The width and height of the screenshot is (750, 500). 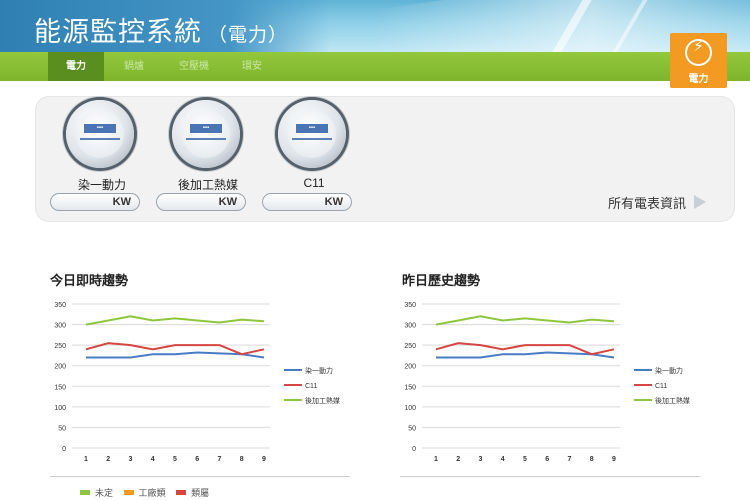 What do you see at coordinates (248, 35) in the screenshot?
I see `app-subtitle: （電力）` at bounding box center [248, 35].